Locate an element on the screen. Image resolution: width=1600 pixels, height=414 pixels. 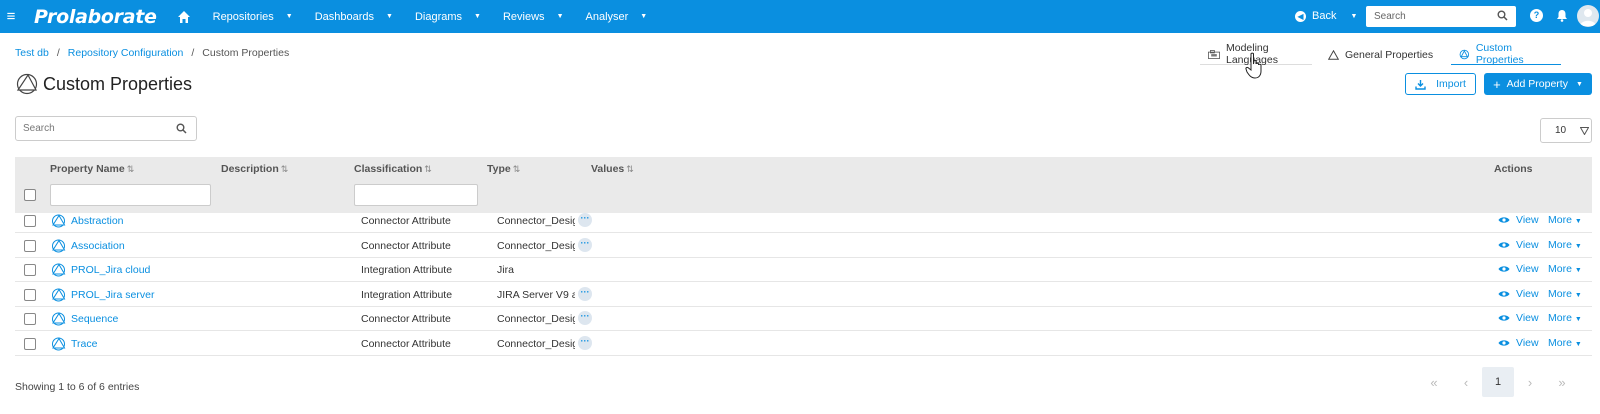
property-name-link: Abstraction is located at coordinates (87, 221).